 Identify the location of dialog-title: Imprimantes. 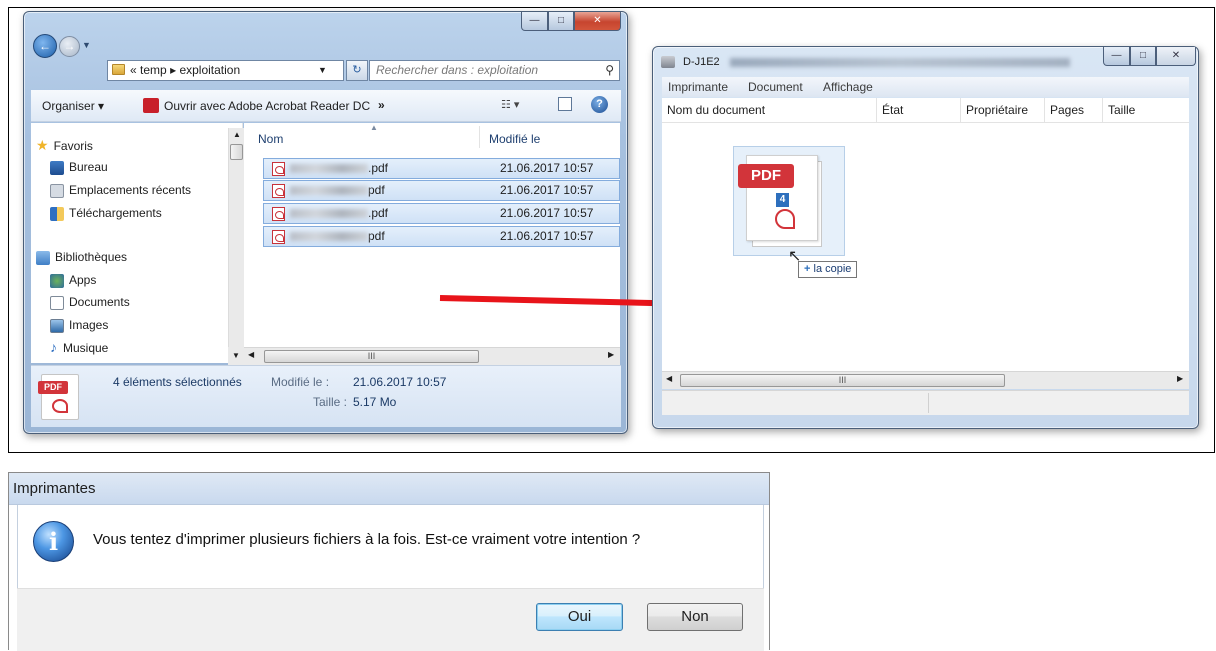
(389, 489).